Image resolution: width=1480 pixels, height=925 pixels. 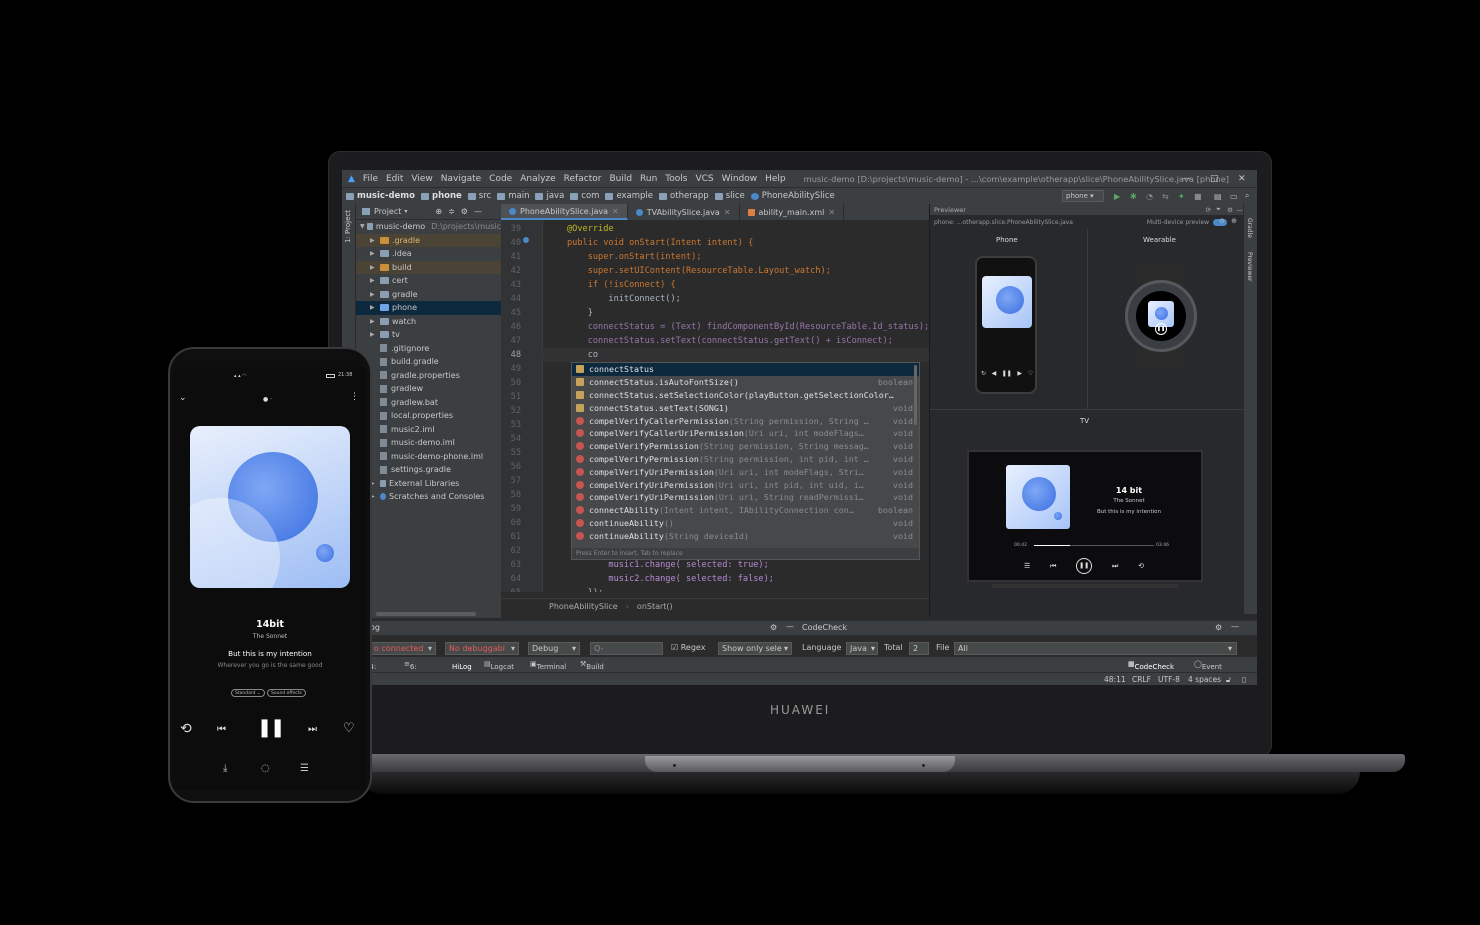 I want to click on tree-item-settings-gradle: settings.gradle, so click(x=428, y=470).